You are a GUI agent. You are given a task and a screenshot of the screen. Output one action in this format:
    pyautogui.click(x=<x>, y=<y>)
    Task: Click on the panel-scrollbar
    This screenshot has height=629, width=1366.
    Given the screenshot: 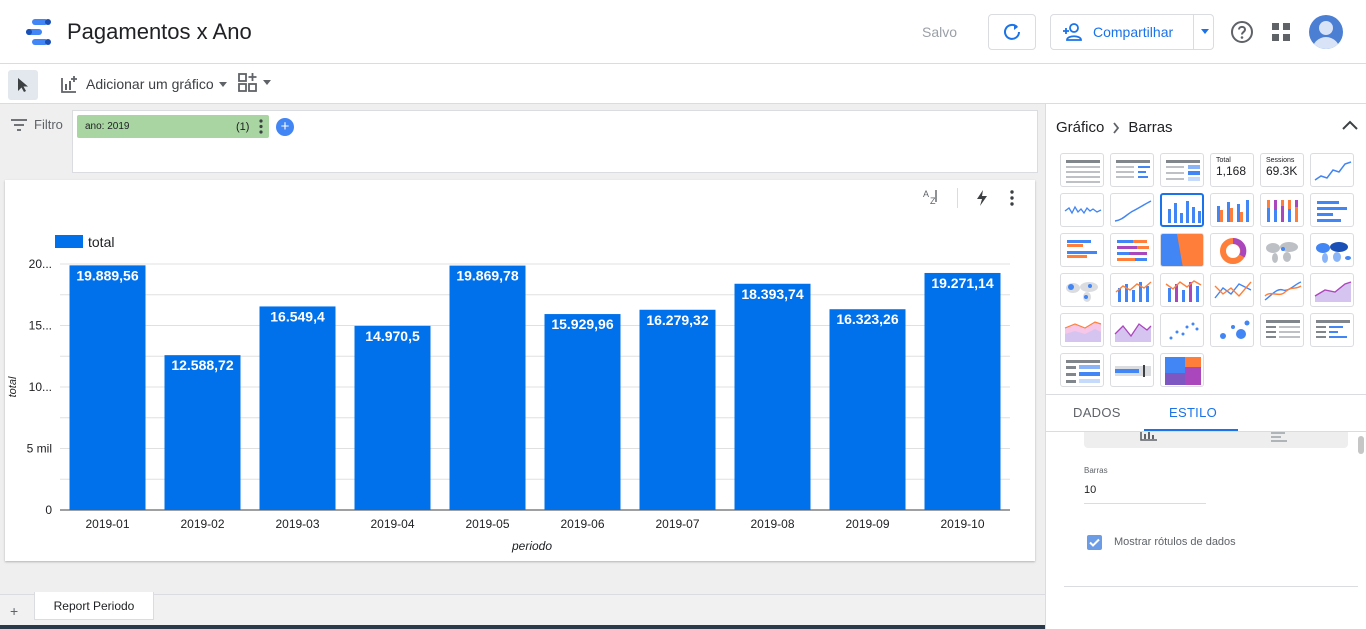 What is the action you would take?
    pyautogui.click(x=1361, y=445)
    